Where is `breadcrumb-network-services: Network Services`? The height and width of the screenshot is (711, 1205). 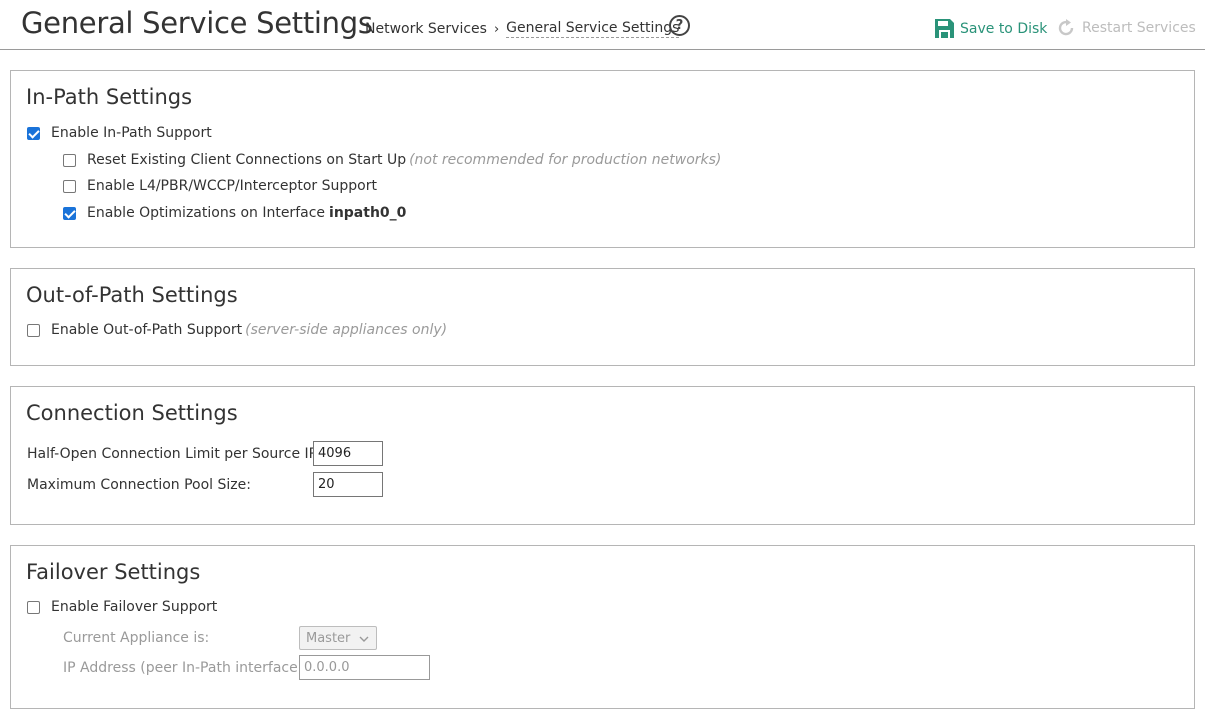 breadcrumb-network-services: Network Services is located at coordinates (426, 29).